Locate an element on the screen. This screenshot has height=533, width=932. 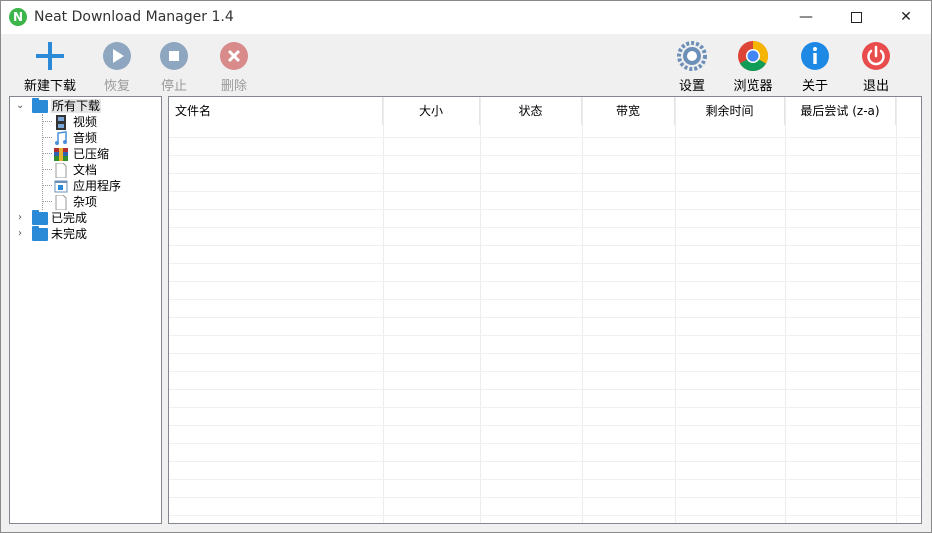
delete-icon is located at coordinates (234, 56).